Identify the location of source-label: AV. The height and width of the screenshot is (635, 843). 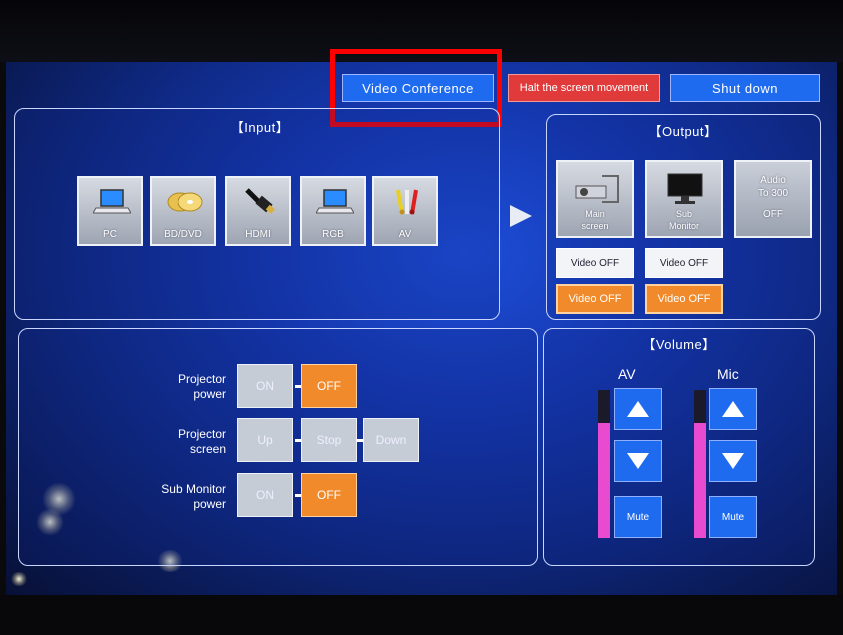
(405, 234).